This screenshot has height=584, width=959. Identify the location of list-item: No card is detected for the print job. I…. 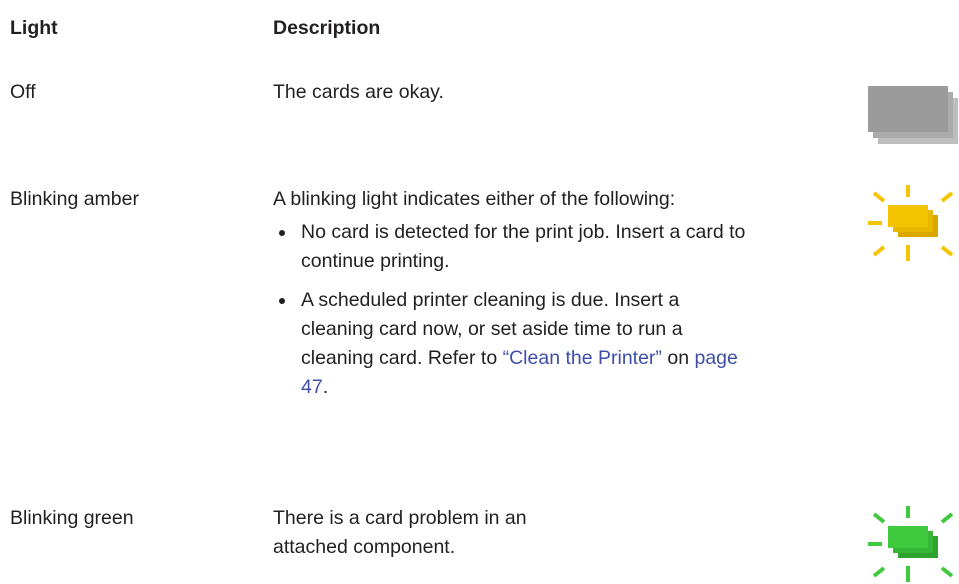
(513, 247).